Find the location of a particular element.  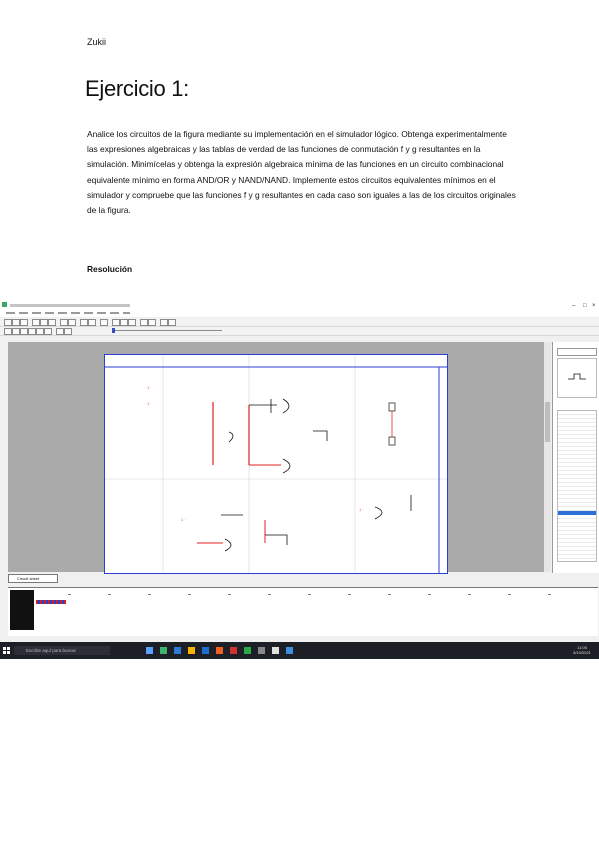

signal-trace is located at coordinates (51, 602).